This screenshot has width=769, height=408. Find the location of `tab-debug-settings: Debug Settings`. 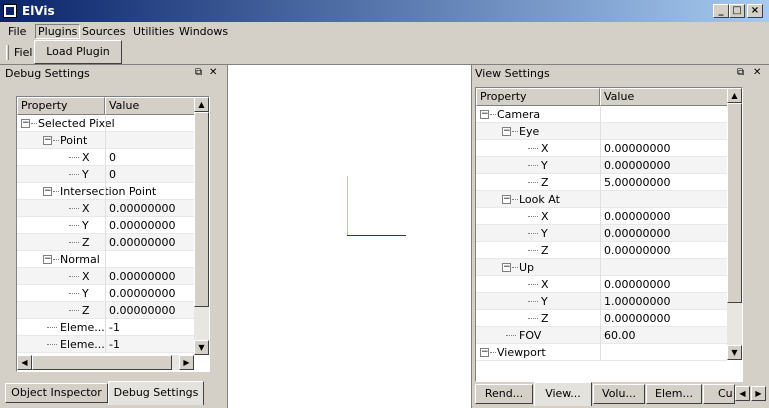

tab-debug-settings: Debug Settings is located at coordinates (156, 393).